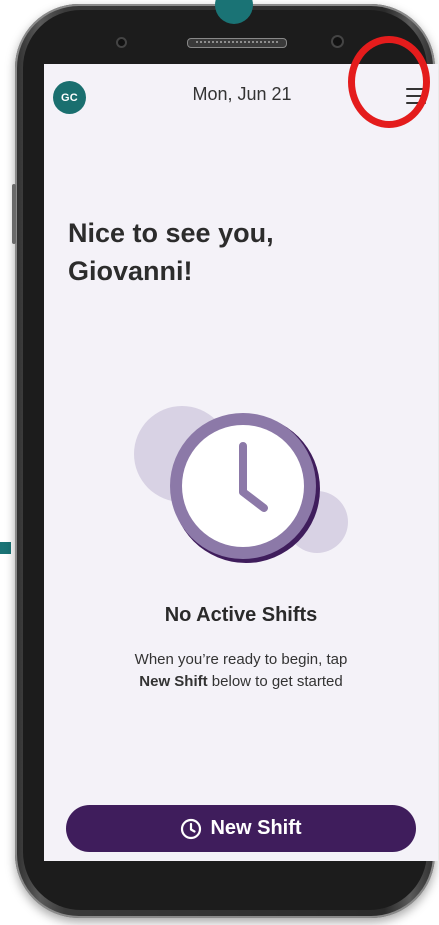  What do you see at coordinates (173, 681) in the screenshot?
I see `new-shift-emphasis: New Shift` at bounding box center [173, 681].